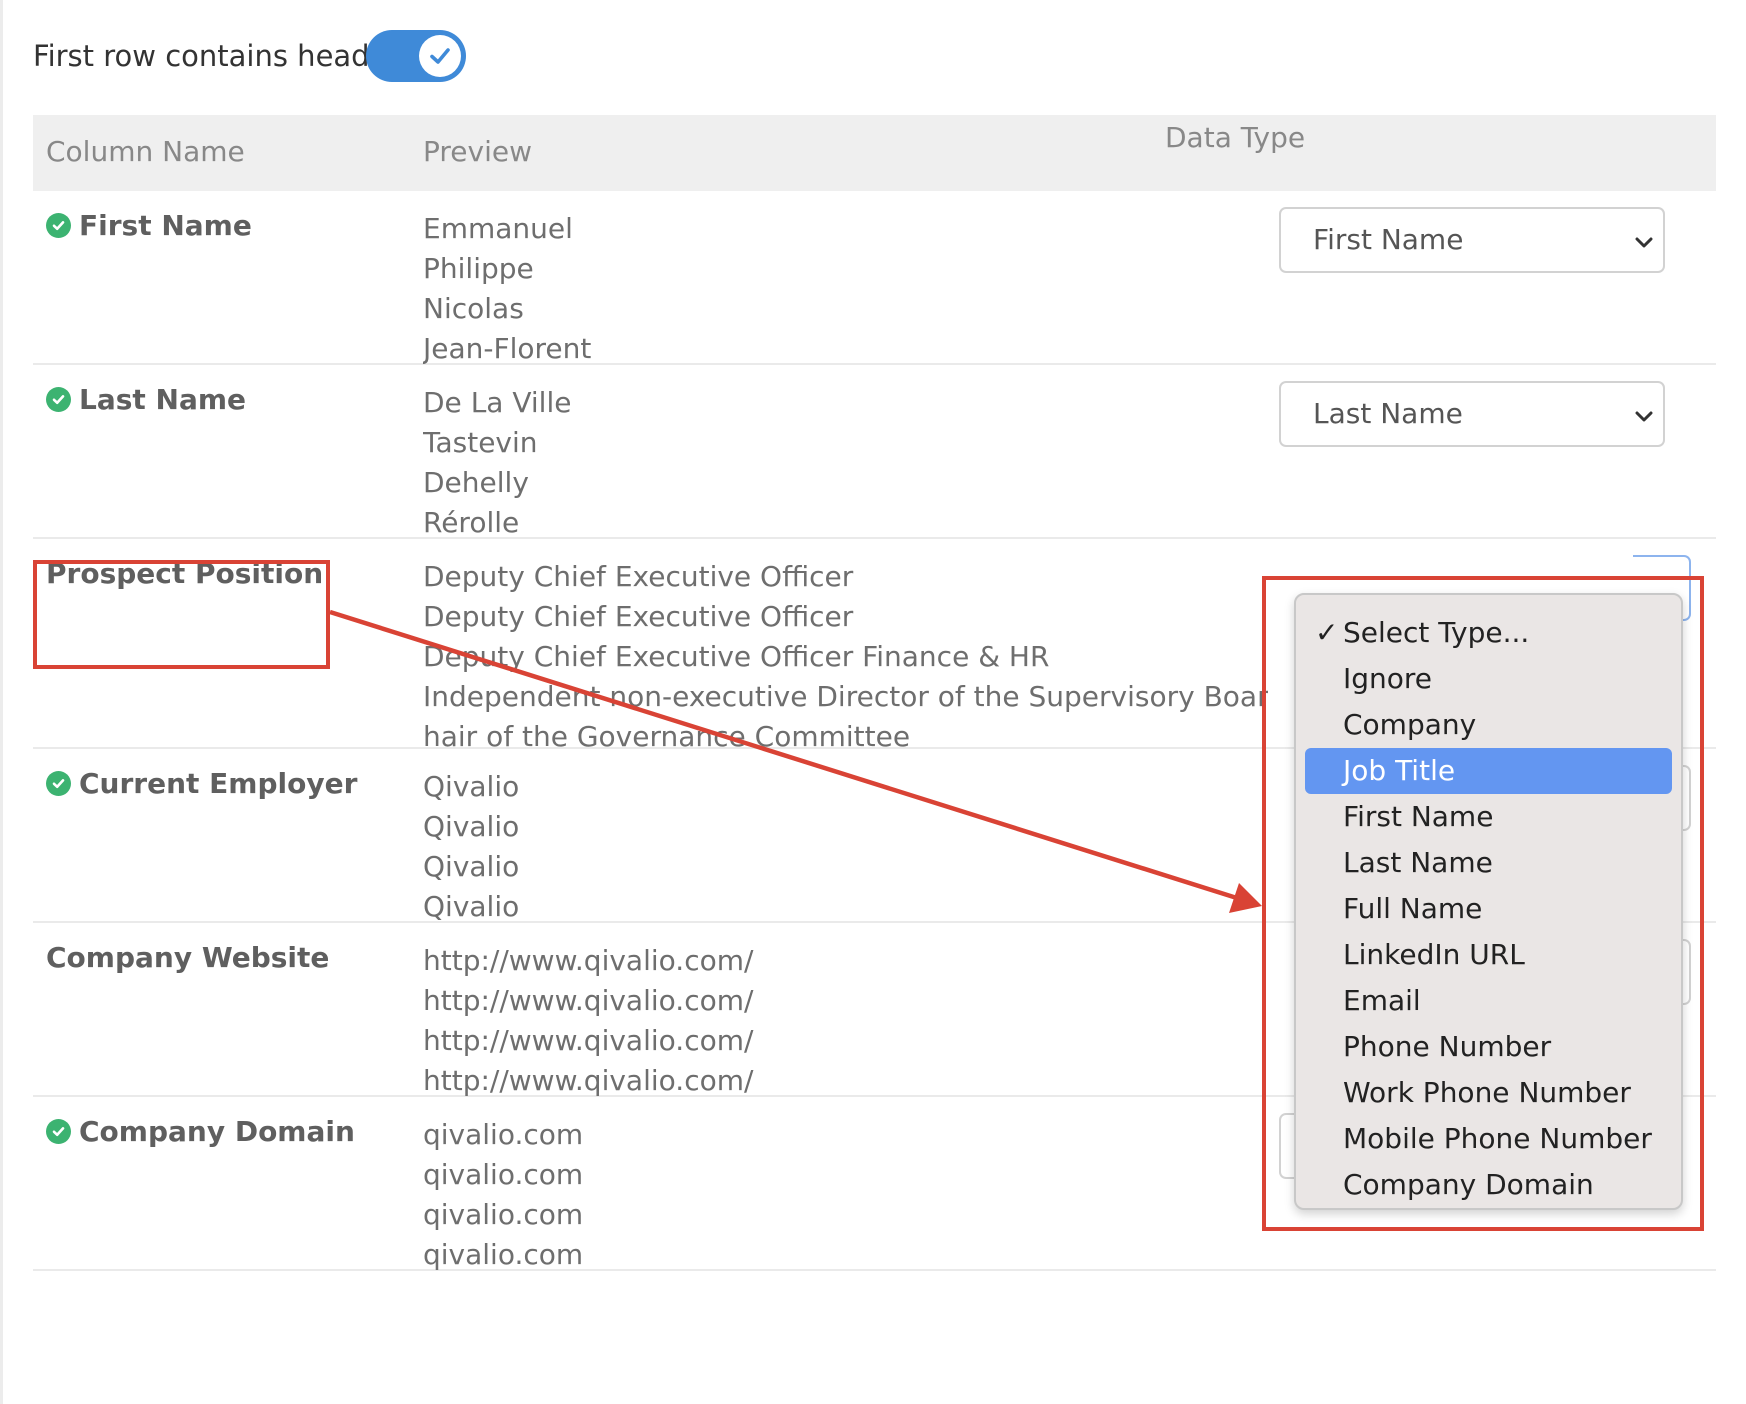  What do you see at coordinates (1327, 632) in the screenshot?
I see `checkmark-icon: ✓` at bounding box center [1327, 632].